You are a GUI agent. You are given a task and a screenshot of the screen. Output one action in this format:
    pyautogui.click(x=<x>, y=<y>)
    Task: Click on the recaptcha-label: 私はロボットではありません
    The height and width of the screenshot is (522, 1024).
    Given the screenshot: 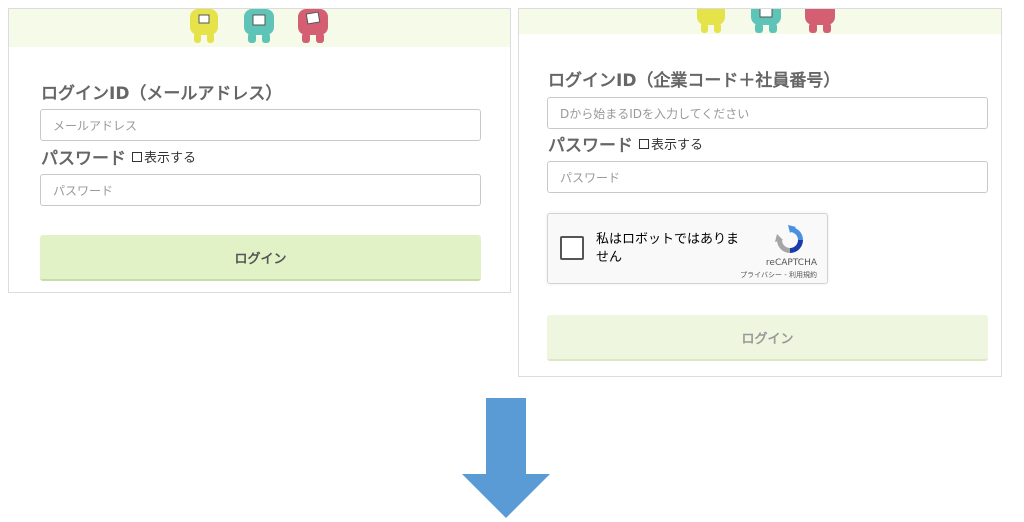 What is the action you would take?
    pyautogui.click(x=668, y=248)
    